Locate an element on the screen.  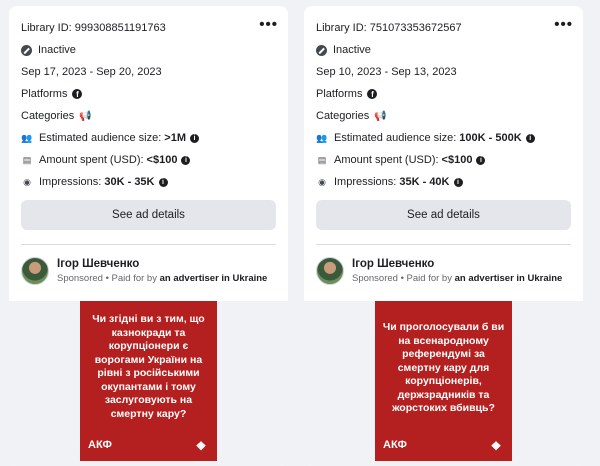
impressions-value: 30K - 35K is located at coordinates (129, 182).